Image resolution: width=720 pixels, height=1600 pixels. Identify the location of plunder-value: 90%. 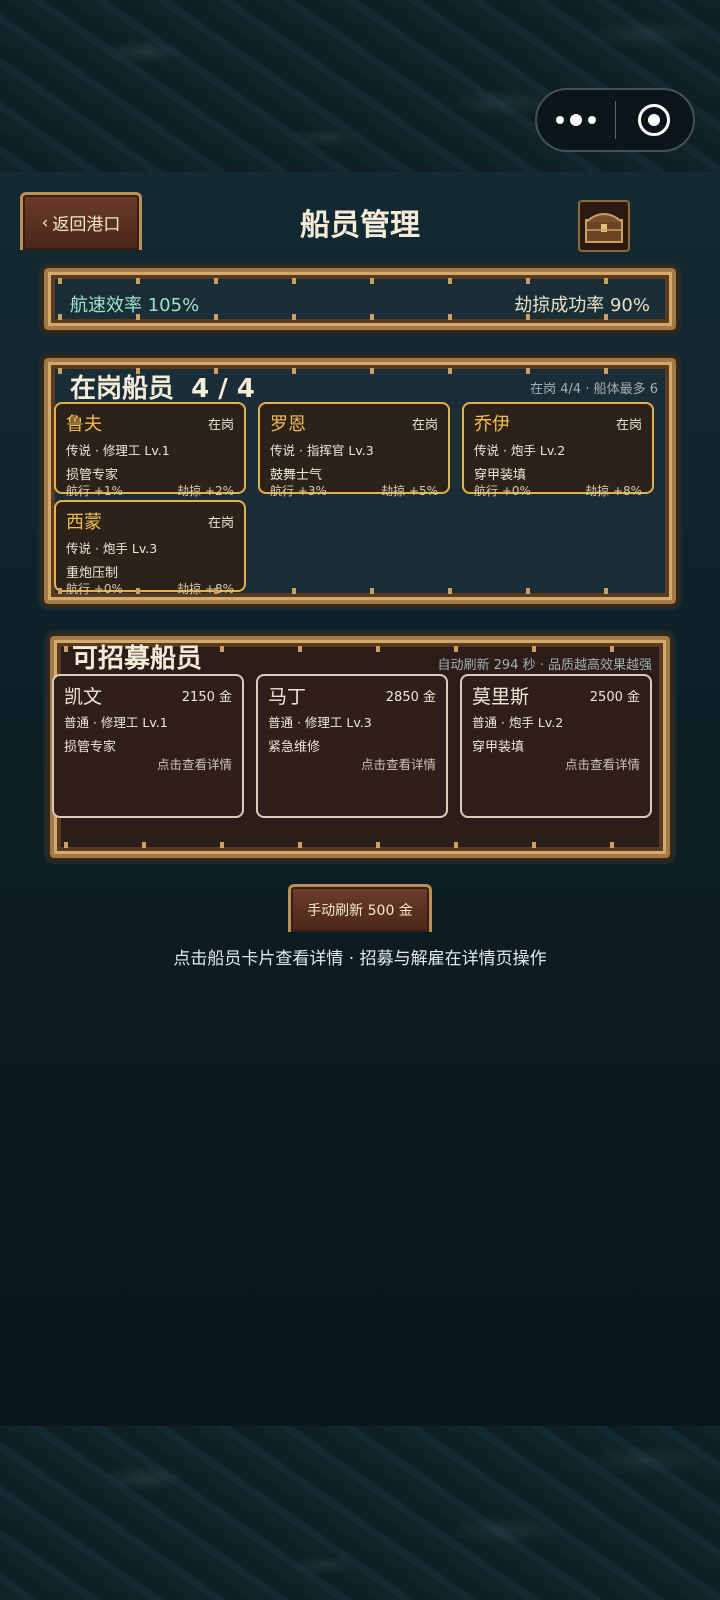
(629, 305).